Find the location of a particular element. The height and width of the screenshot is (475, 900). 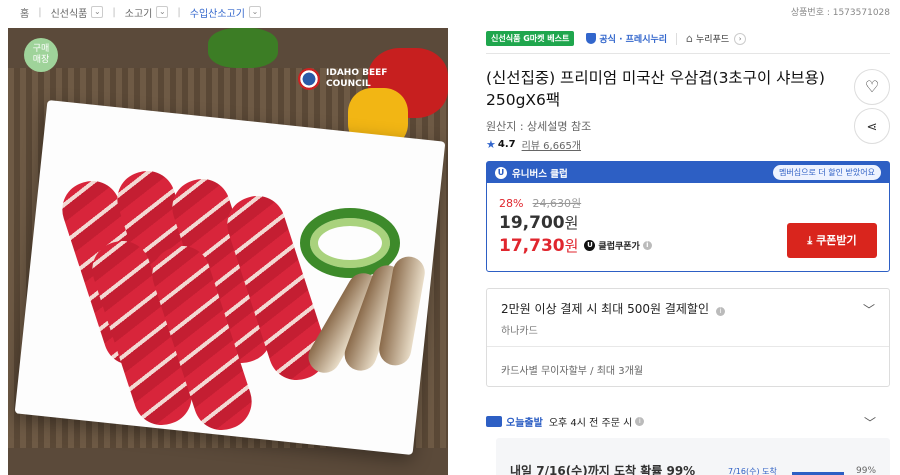

pepper-decoration is located at coordinates (243, 48).